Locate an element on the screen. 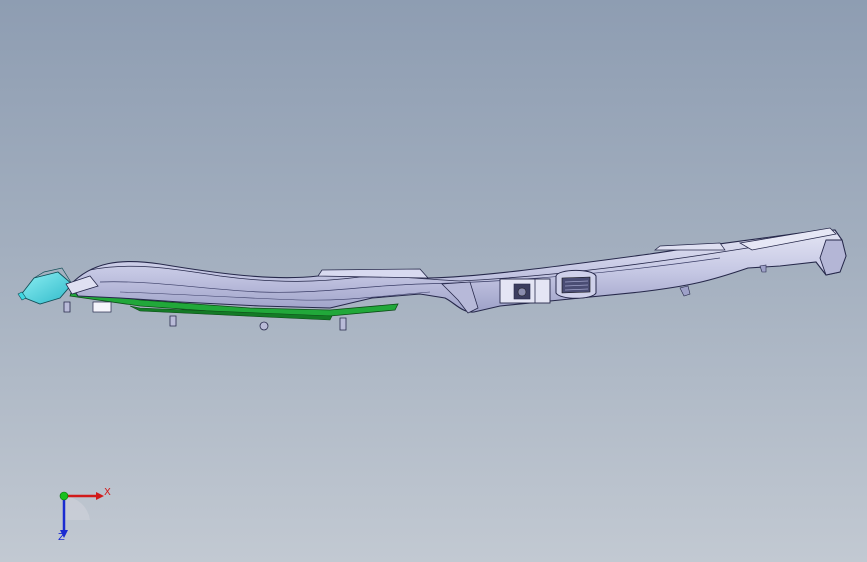 This screenshot has width=867, height=562. triad-icon is located at coordinates (81, 514).